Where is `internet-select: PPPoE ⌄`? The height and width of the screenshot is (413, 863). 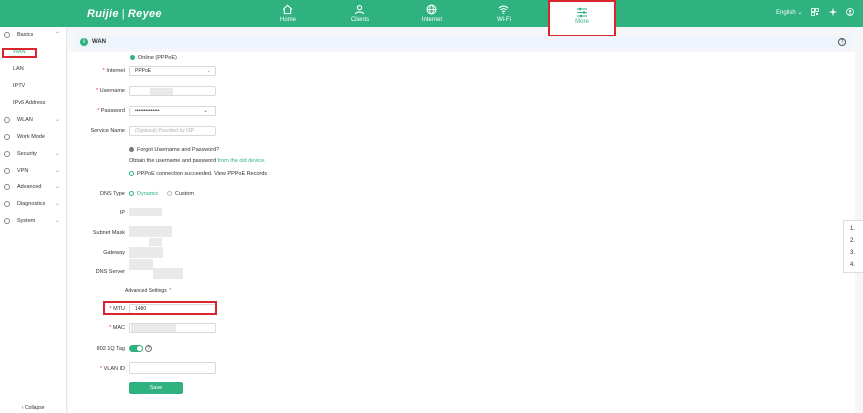
internet-select: PPPoE ⌄ is located at coordinates (172, 71).